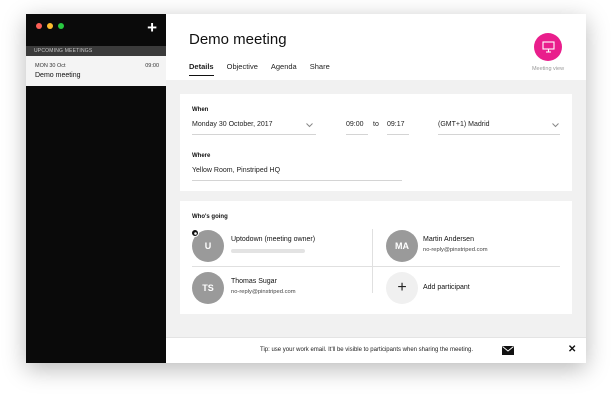 The height and width of the screenshot is (400, 612). Describe the element at coordinates (201, 156) in the screenshot. I see `where-label: Where` at that location.